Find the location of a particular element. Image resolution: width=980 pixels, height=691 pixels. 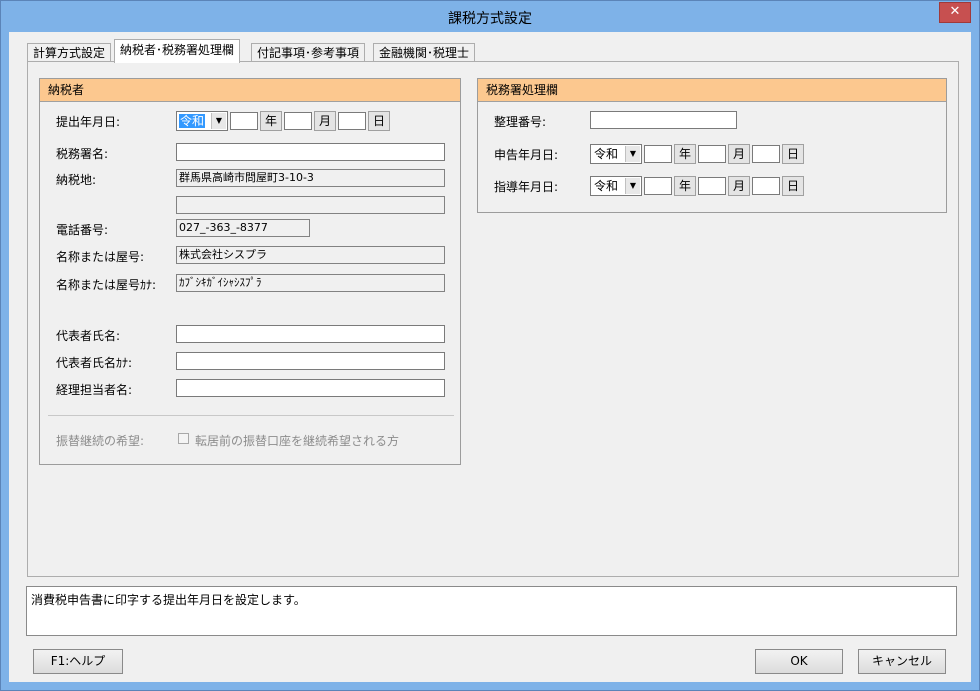

guidance-year-input is located at coordinates (658, 186).